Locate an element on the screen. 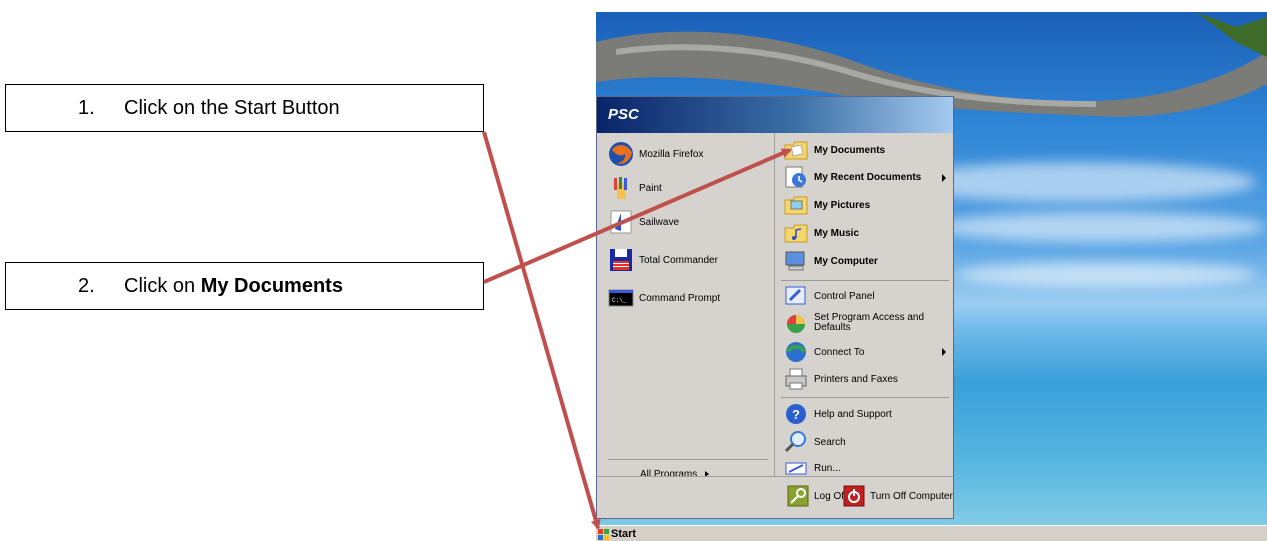 Image resolution: width=1267 pixels, height=541 pixels. start-button-label: Start is located at coordinates (624, 534).